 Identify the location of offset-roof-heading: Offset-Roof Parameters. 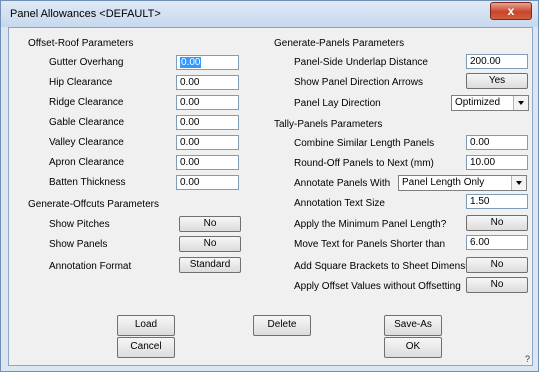
(81, 43).